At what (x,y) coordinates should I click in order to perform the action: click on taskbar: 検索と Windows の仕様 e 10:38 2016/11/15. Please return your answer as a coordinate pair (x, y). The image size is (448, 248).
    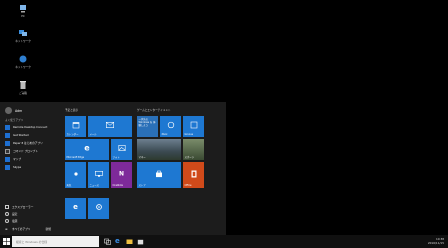
    Looking at the image, I should click on (224, 241).